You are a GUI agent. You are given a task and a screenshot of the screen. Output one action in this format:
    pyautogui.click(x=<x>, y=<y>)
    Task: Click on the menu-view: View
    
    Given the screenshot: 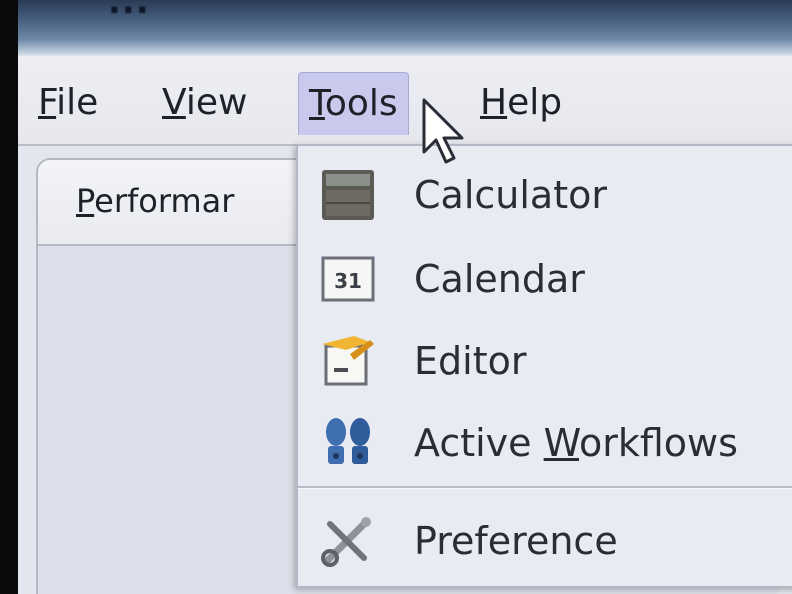 What is the action you would take?
    pyautogui.click(x=204, y=103)
    